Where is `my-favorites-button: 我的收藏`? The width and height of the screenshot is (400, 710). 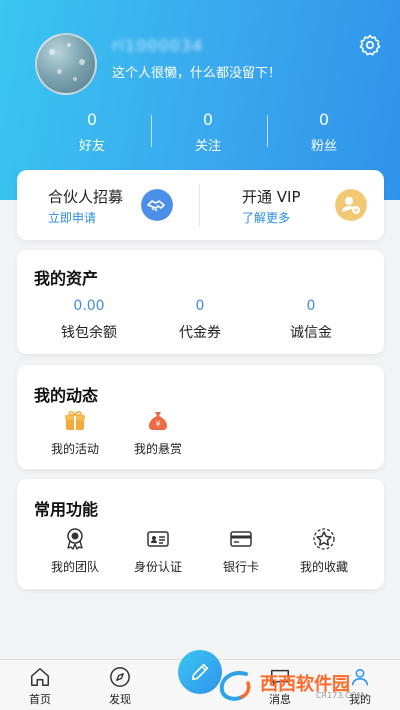
my-favorites-button: 我的收藏 is located at coordinates (324, 551).